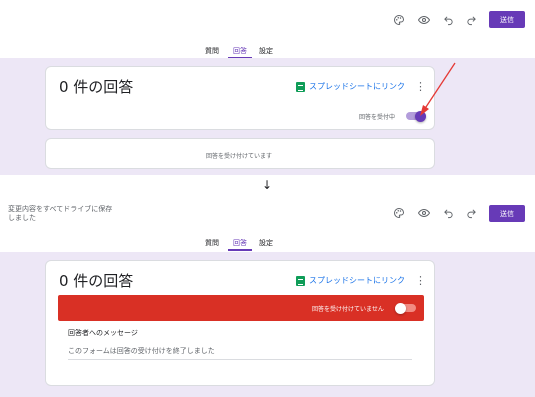 This screenshot has width=535, height=397. Describe the element at coordinates (267, 185) in the screenshot. I see `transition-arrow: ↓` at that location.